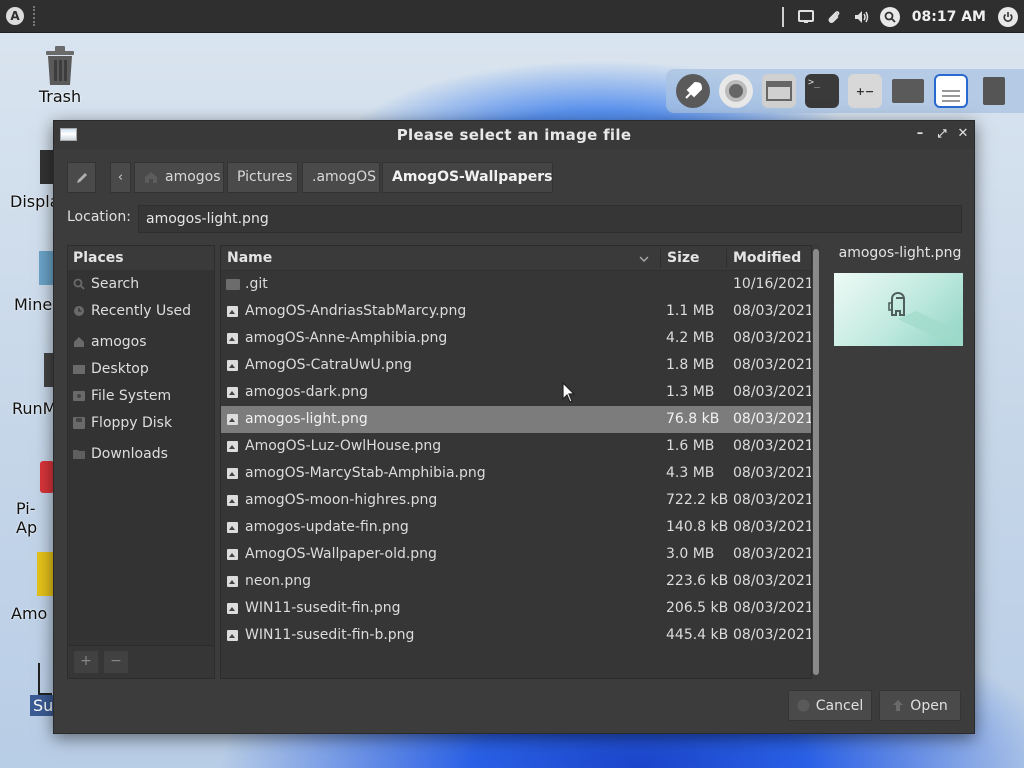  I want to click on file-size: 1.8 MB, so click(690, 365).